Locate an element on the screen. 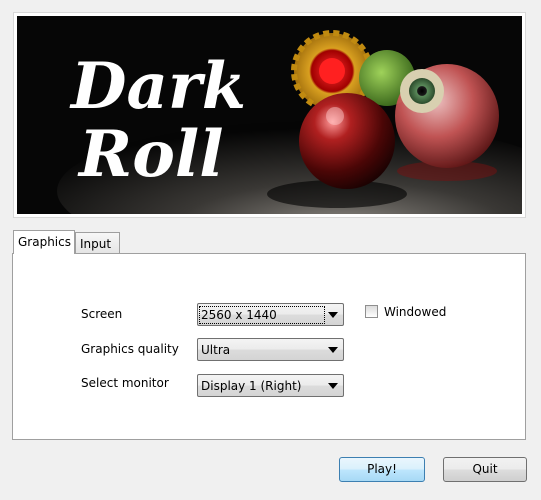  monitor-value: Display 1 (Right) is located at coordinates (251, 386).